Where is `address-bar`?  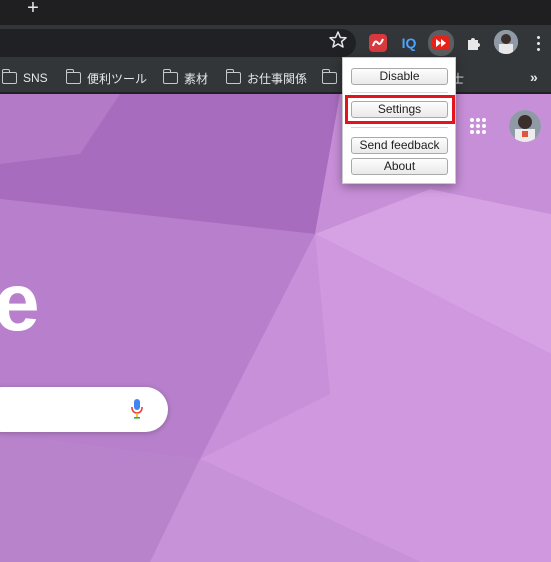
address-bar is located at coordinates (178, 43).